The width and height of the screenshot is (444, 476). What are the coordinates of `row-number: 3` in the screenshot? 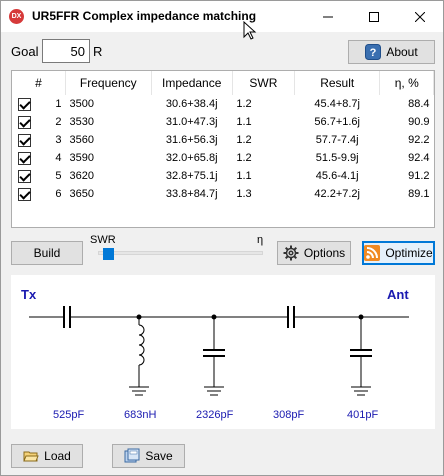 It's located at (58, 139).